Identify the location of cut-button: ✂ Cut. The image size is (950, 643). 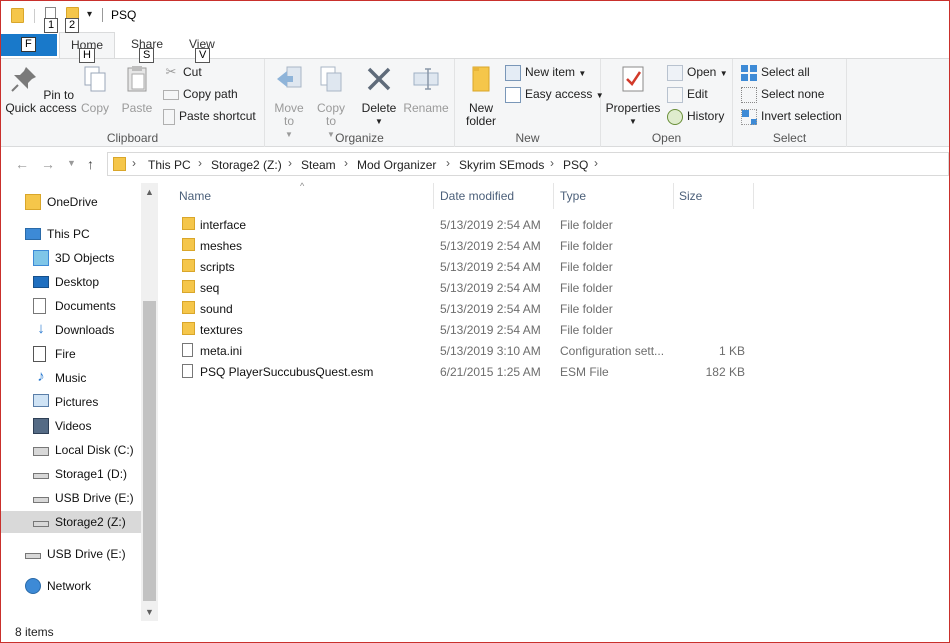
(182, 73).